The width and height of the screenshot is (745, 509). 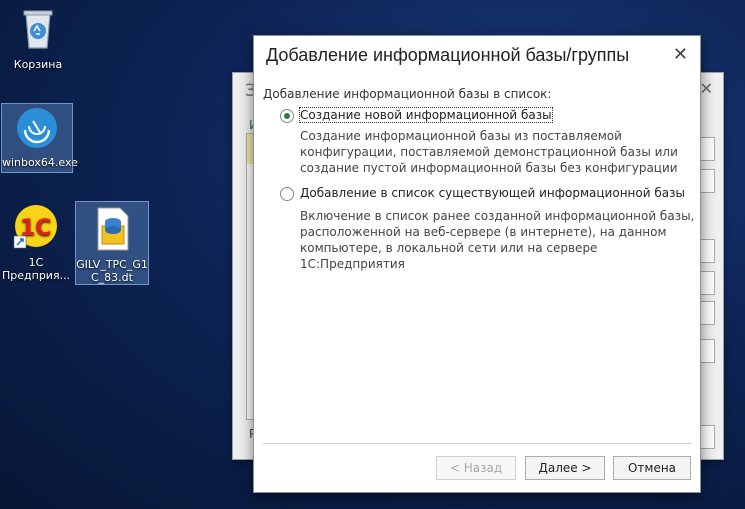 I want to click on section-label: Добавление информационной базы в список:, so click(x=407, y=94).